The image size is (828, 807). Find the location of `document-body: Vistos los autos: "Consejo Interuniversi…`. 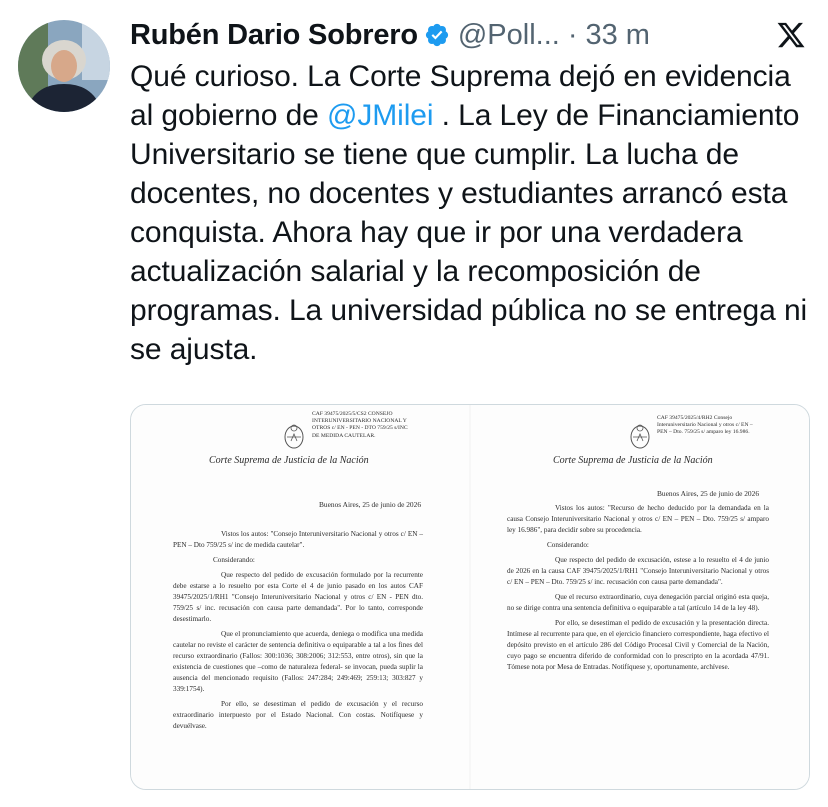

document-body: Vistos los autos: "Consejo Interuniversi… is located at coordinates (298, 632).